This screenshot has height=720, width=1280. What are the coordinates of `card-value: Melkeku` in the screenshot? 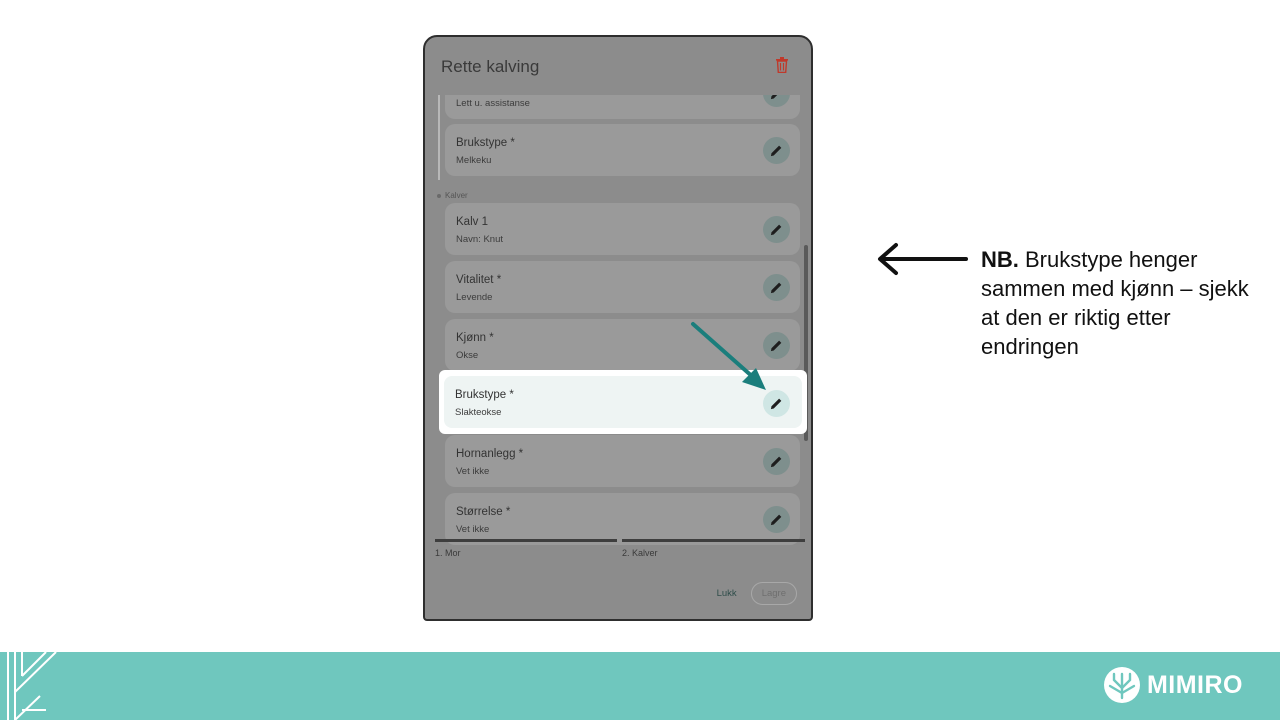 It's located at (474, 160).